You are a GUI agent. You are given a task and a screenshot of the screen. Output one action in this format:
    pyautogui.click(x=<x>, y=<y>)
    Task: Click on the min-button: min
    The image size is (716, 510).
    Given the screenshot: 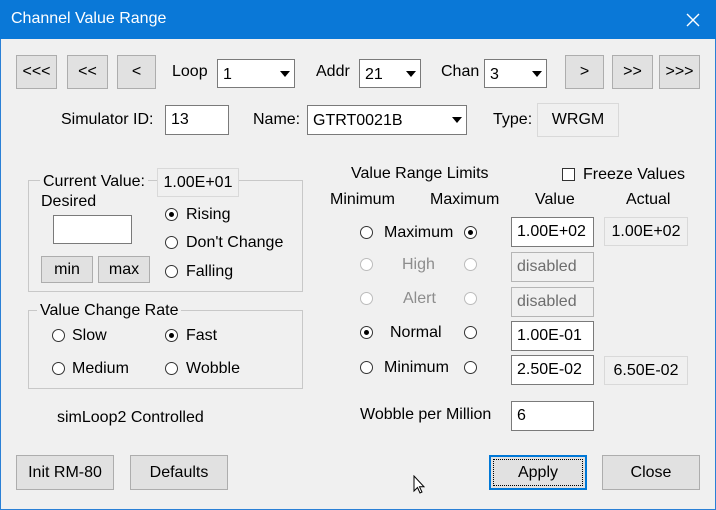 What is the action you would take?
    pyautogui.click(x=67, y=269)
    